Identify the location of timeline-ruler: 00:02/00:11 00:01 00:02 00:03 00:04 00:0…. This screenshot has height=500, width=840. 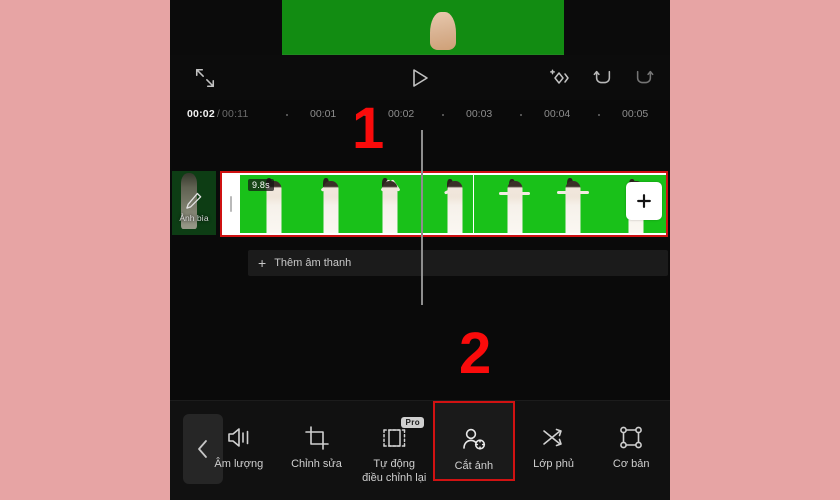
(420, 115).